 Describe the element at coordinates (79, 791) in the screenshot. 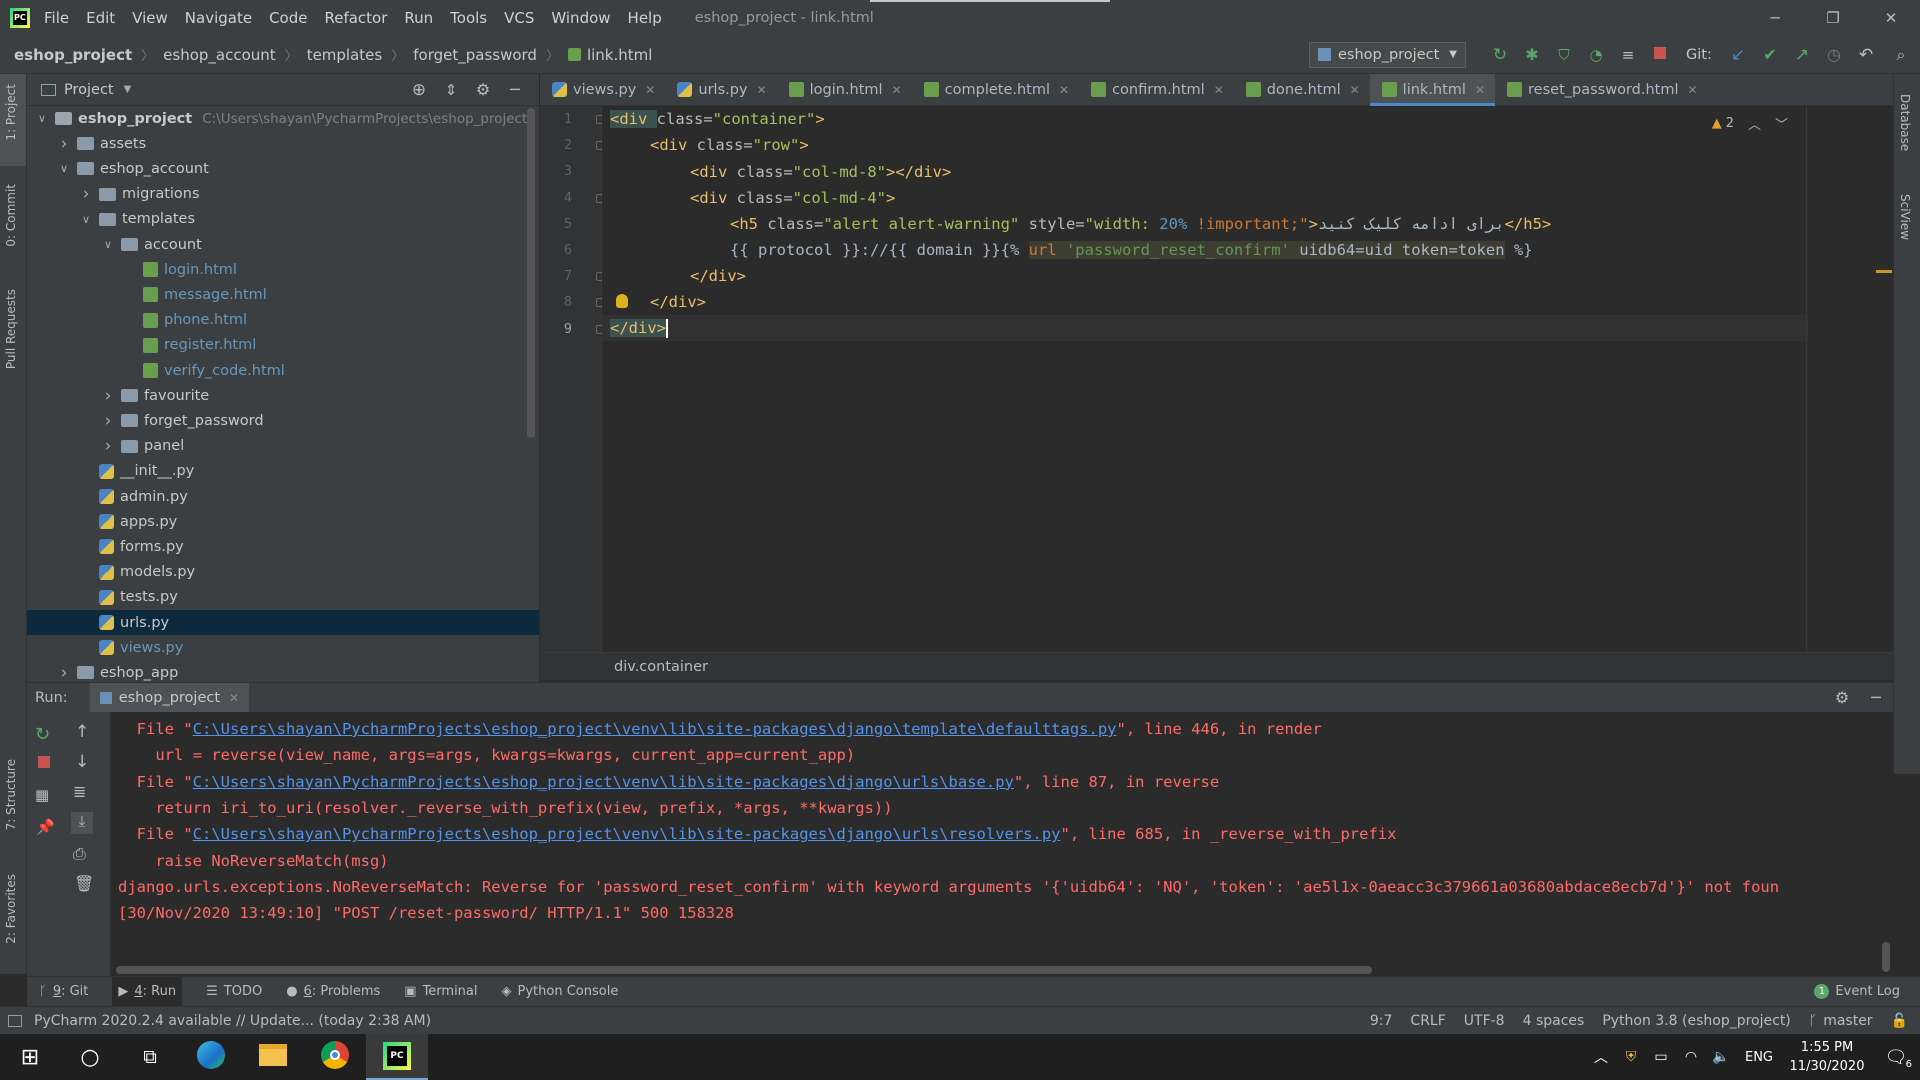

I see `soft-wrap-icon: ≣` at that location.